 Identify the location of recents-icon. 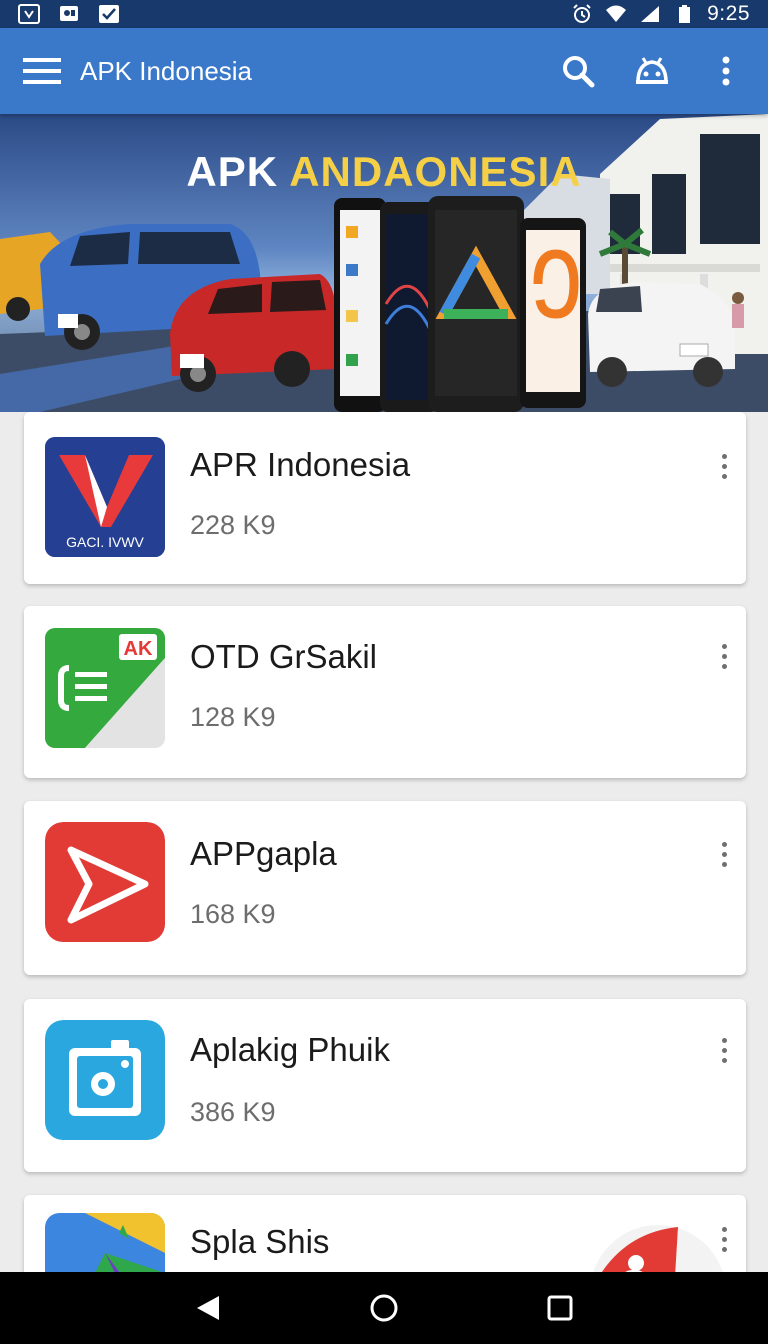
(560, 1308).